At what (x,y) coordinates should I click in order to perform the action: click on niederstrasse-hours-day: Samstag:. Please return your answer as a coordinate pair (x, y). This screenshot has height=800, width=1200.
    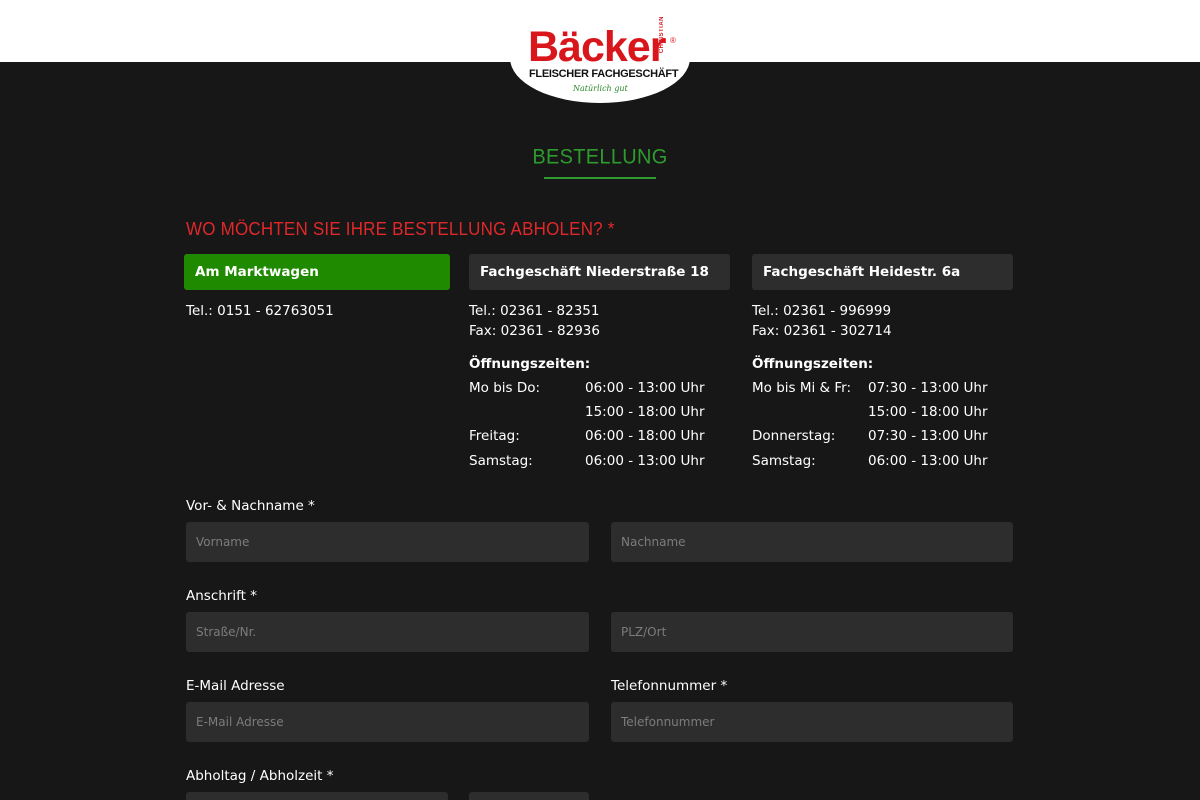
    Looking at the image, I should click on (501, 461).